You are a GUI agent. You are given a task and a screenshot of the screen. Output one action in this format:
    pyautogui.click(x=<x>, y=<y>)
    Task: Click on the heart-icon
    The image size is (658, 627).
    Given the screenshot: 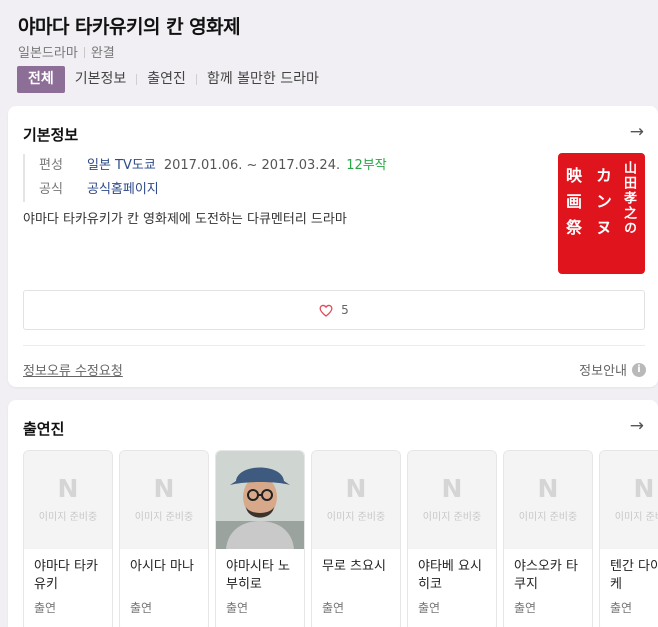 What is the action you would take?
    pyautogui.click(x=326, y=310)
    